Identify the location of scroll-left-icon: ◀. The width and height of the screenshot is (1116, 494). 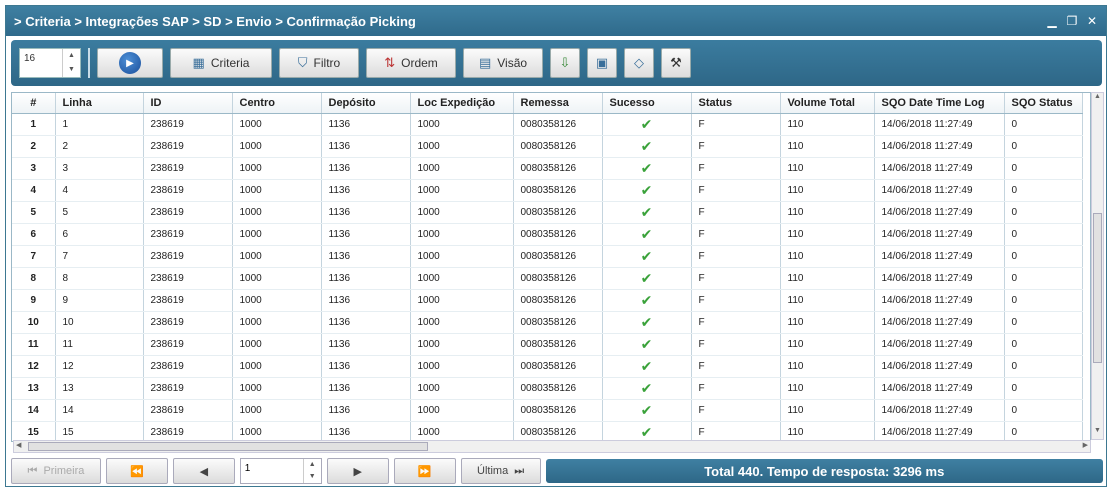
(18, 445).